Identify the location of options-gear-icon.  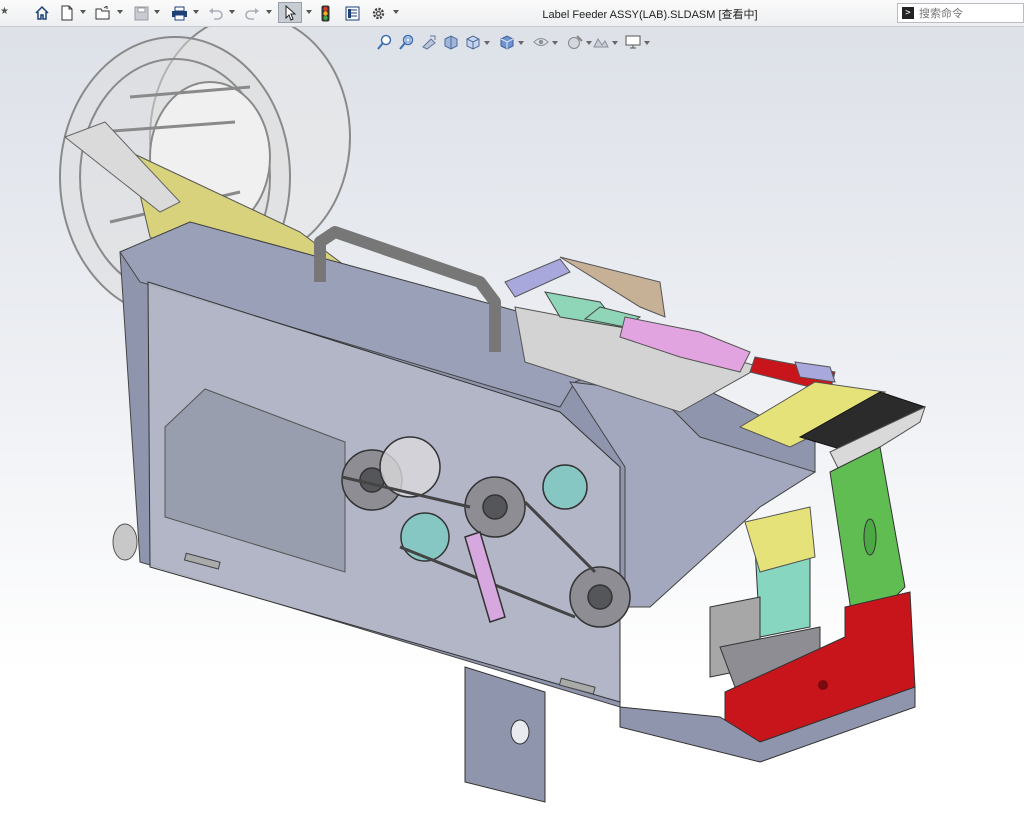
(378, 13).